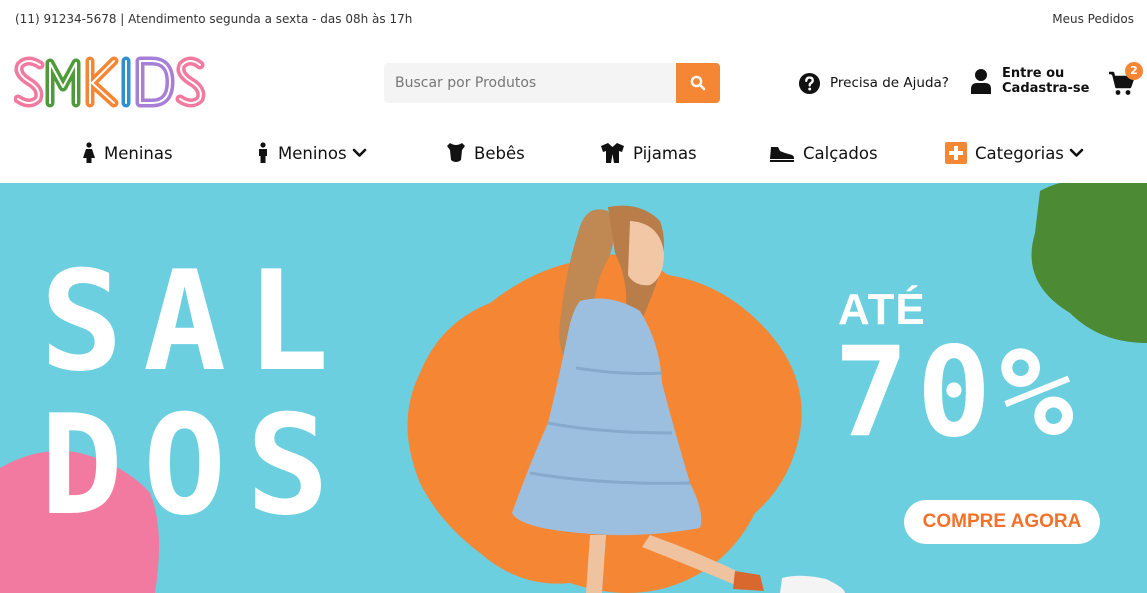  I want to click on nav-label: Calçados, so click(840, 153).